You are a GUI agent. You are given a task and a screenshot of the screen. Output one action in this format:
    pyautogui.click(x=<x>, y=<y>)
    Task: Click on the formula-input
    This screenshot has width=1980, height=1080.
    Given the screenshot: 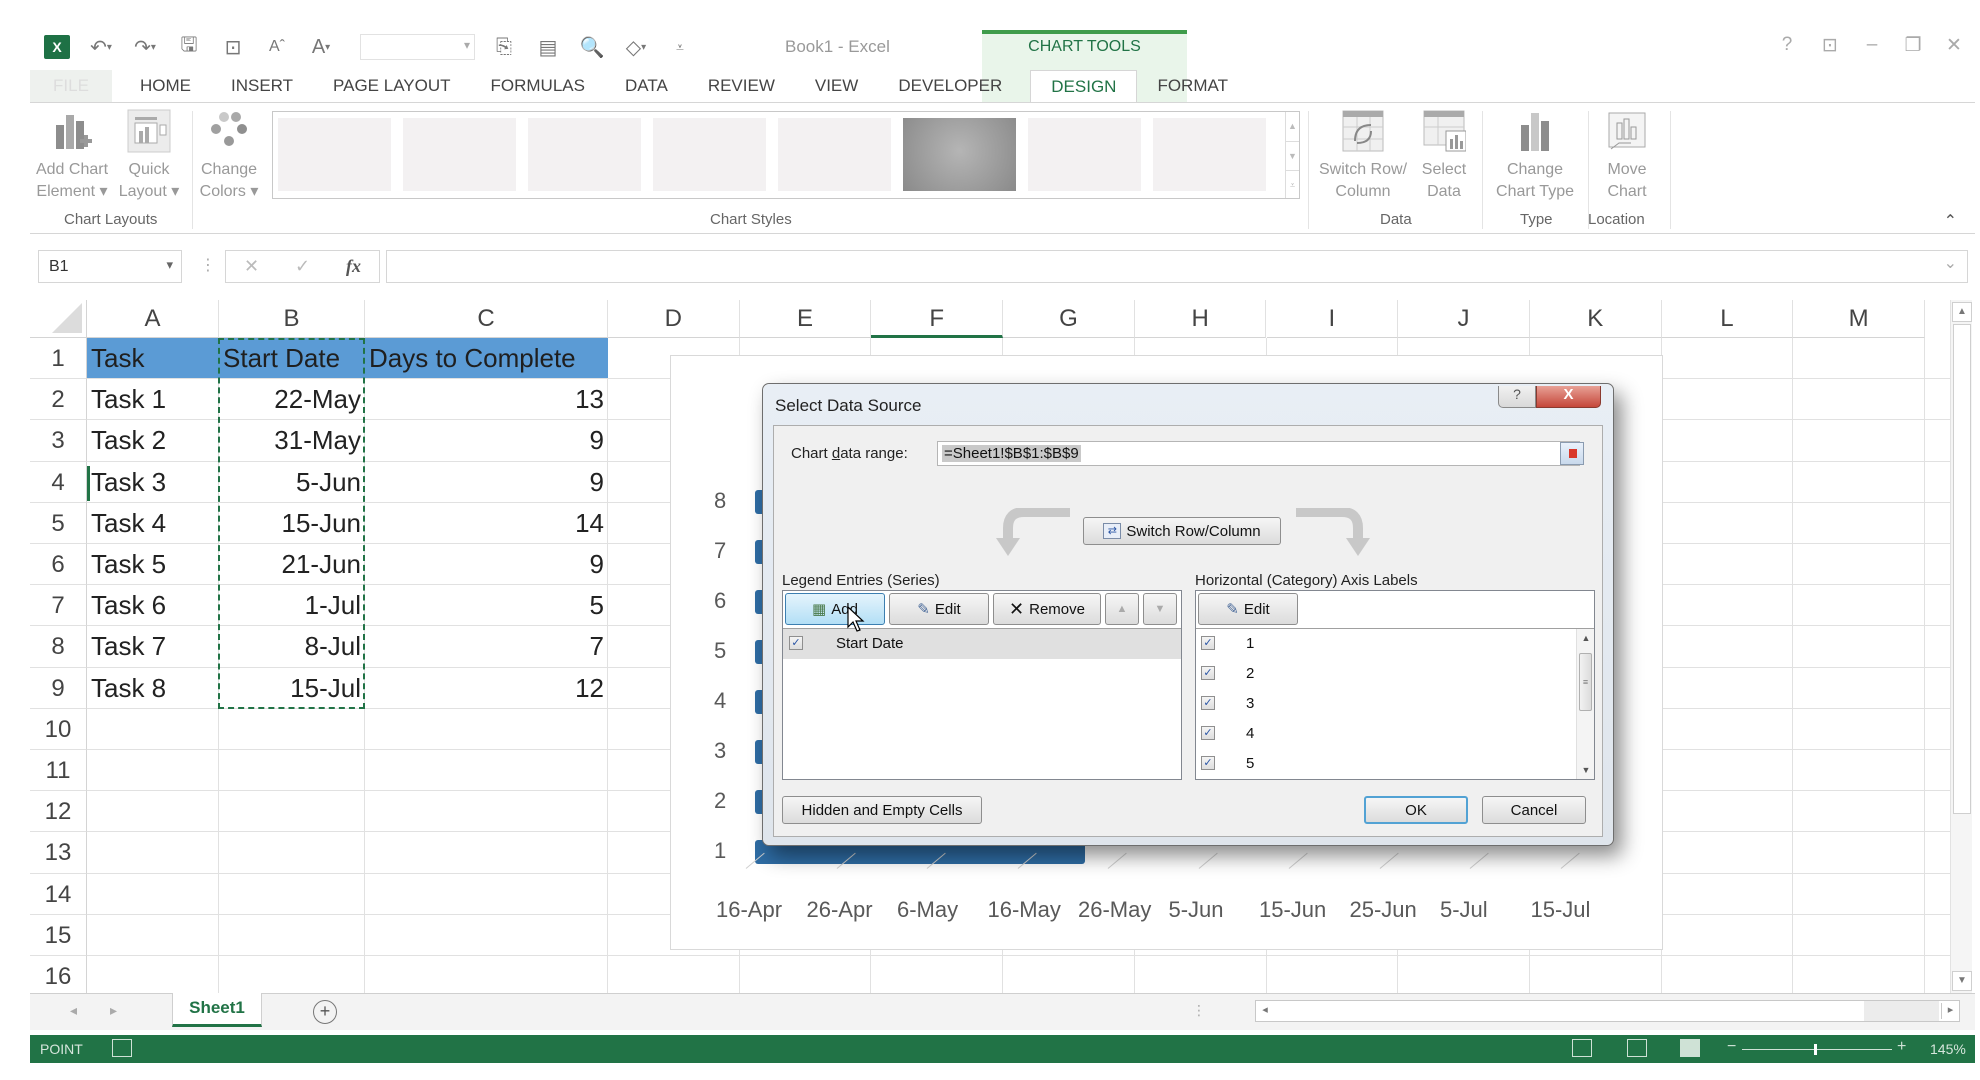 What is the action you would take?
    pyautogui.click(x=1177, y=266)
    